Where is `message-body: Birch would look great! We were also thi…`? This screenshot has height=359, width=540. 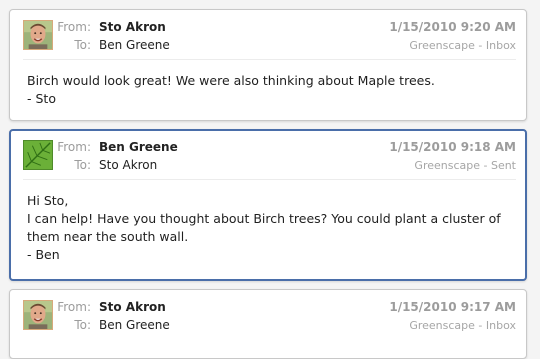 message-body: Birch would look great! We were also thi… is located at coordinates (231, 89).